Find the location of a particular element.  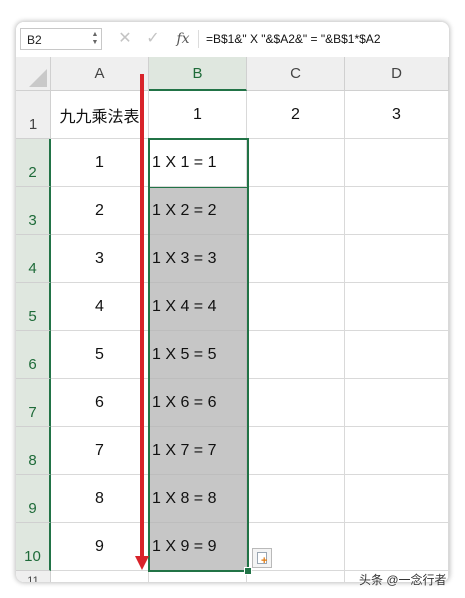

down-arrow-annotation is located at coordinates (142, 317).